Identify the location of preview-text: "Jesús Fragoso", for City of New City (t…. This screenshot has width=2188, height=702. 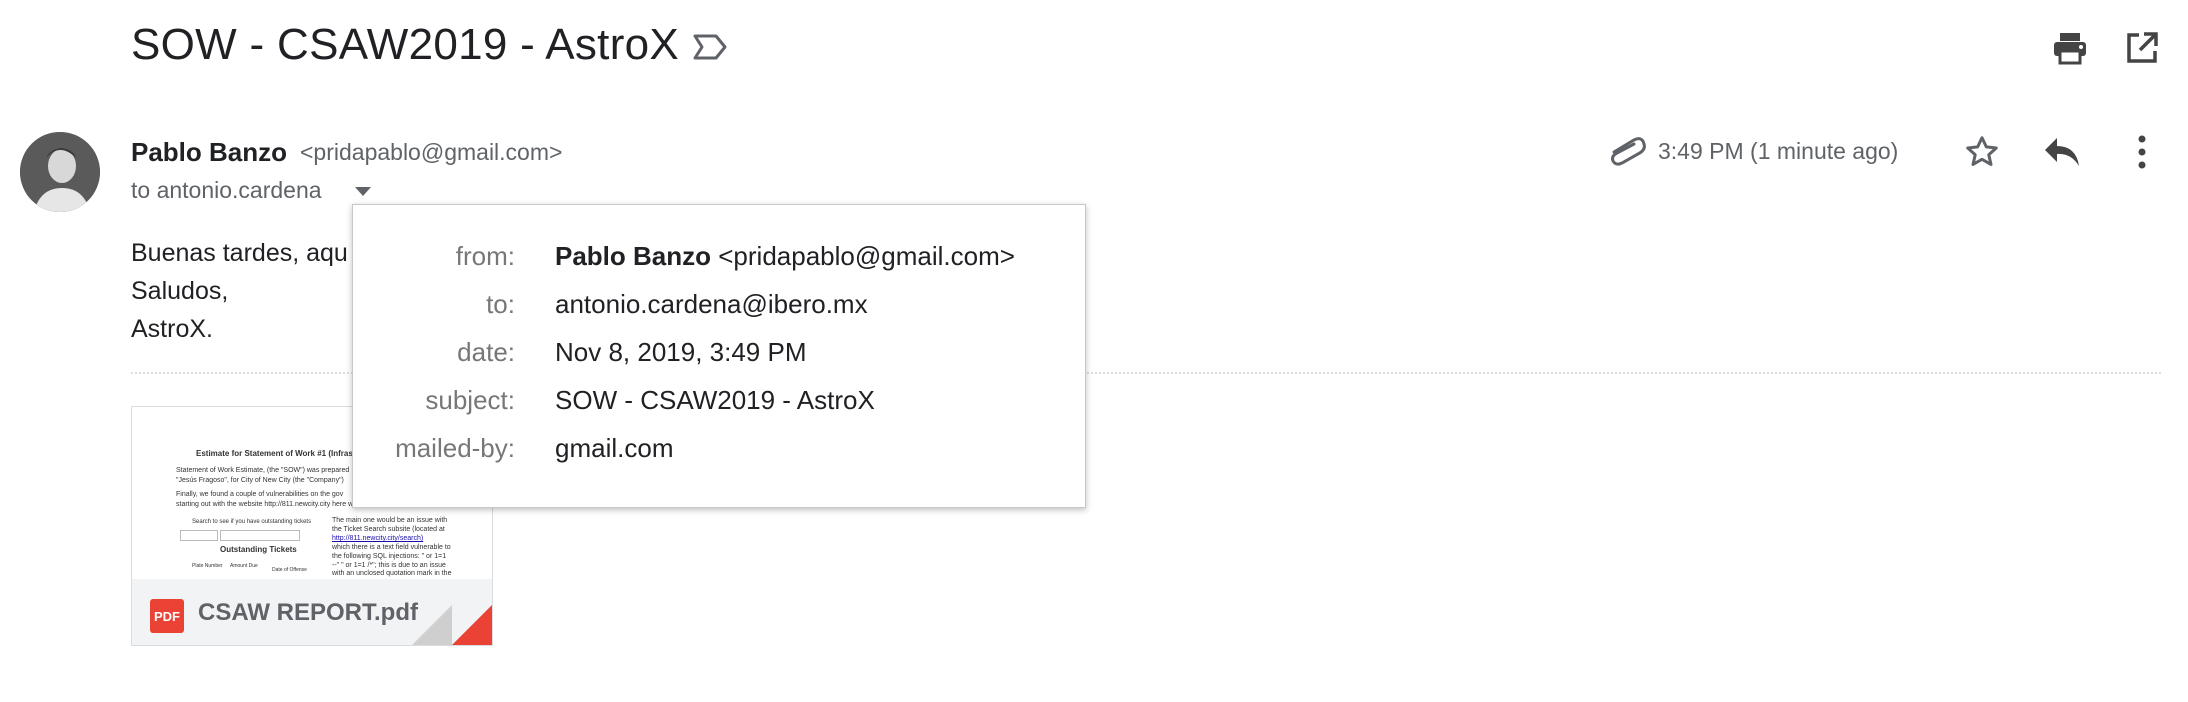
(260, 480).